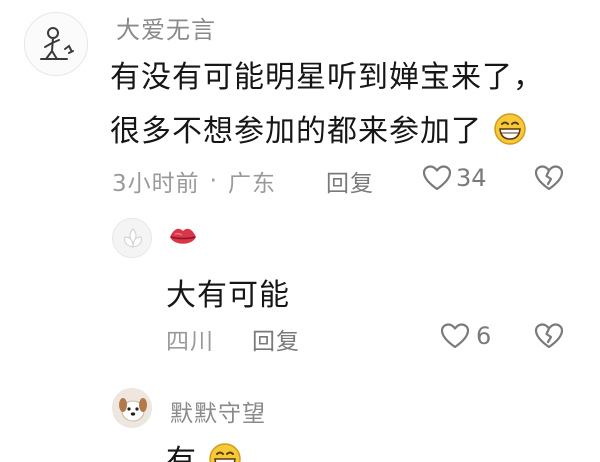  I want to click on red-lips-icon, so click(183, 239).